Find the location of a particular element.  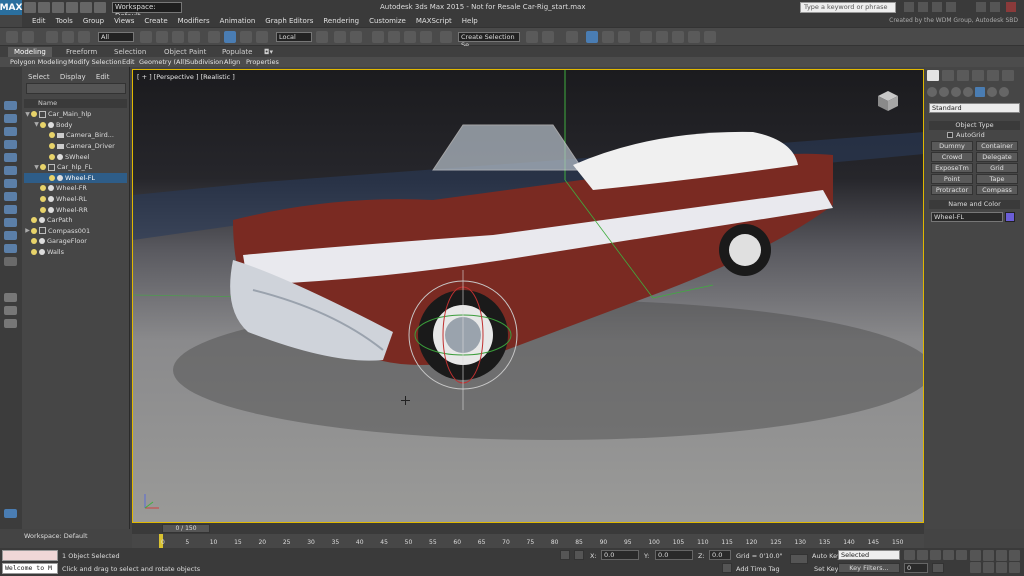

snaps-toggle-icon is located at coordinates (378, 37).